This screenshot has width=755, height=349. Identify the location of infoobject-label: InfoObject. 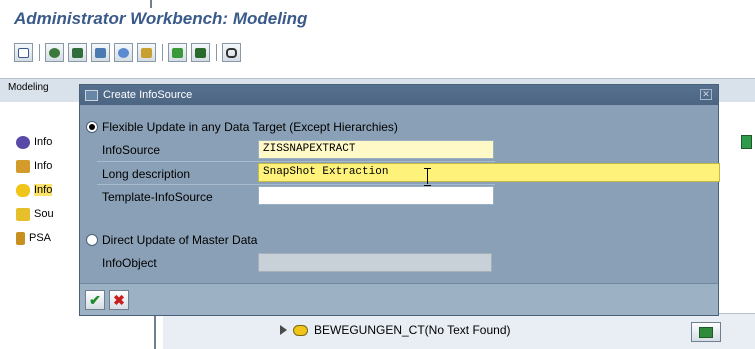
(129, 263).